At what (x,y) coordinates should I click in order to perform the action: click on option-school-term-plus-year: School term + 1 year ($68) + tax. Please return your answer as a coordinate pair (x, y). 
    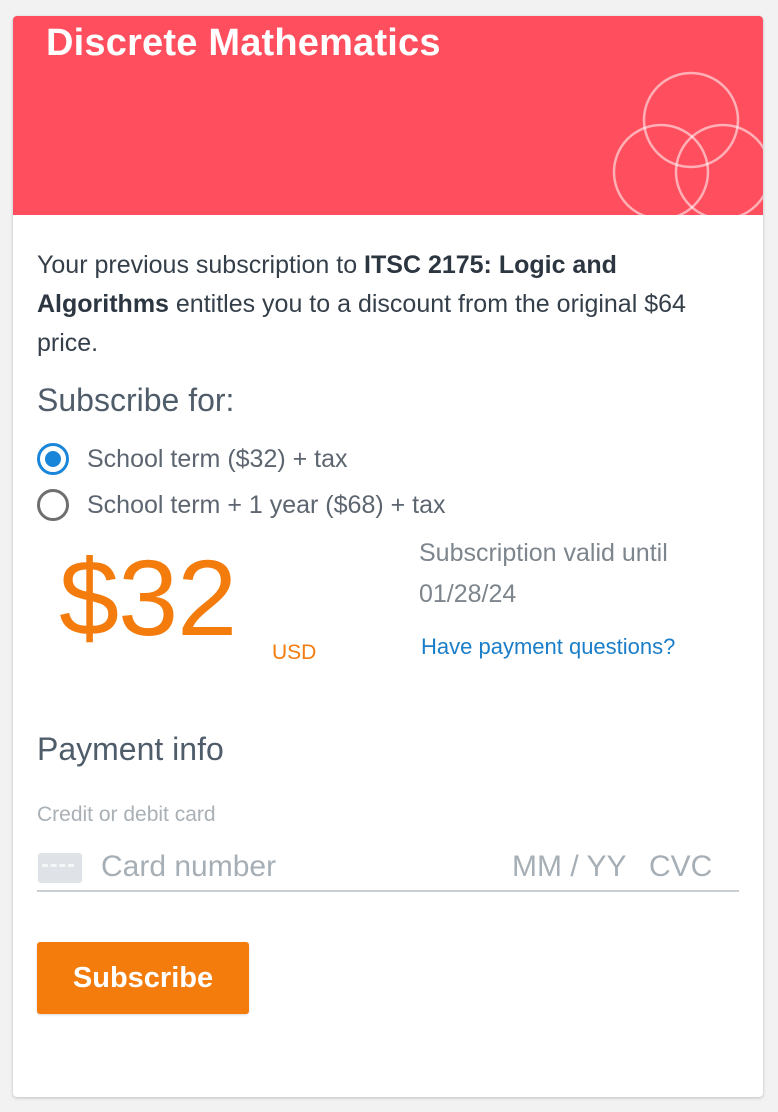
    Looking at the image, I should click on (241, 505).